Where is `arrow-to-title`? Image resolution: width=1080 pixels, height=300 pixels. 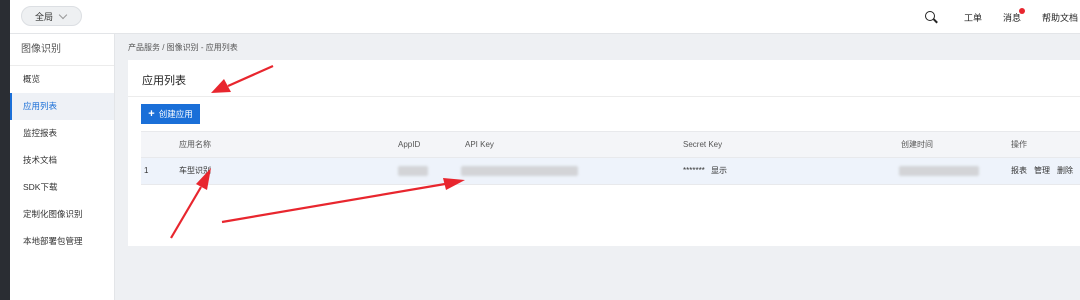 arrow-to-title is located at coordinates (242, 78).